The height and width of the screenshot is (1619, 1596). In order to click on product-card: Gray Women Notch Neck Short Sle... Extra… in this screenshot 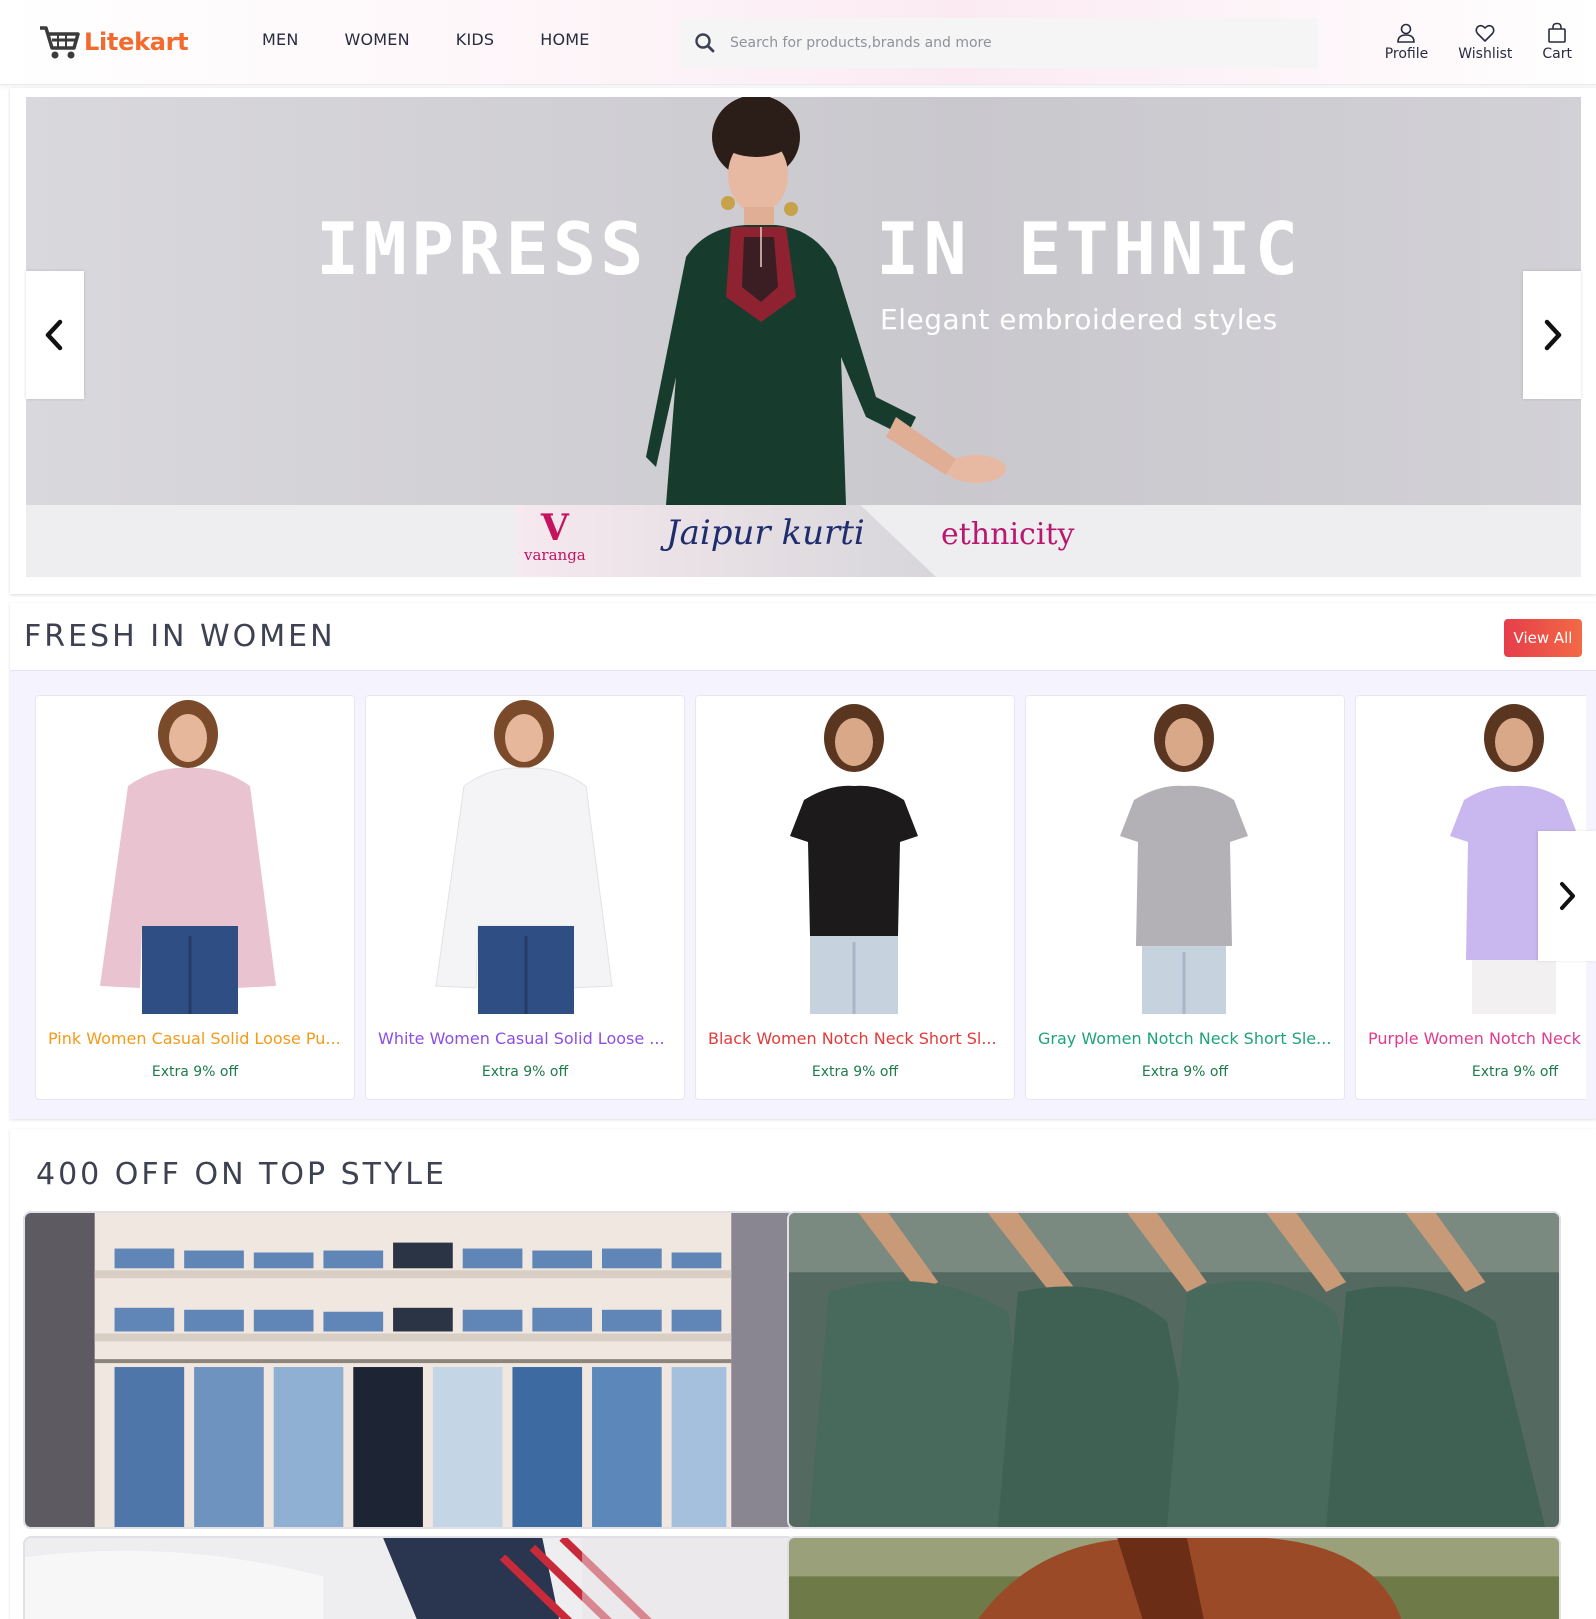, I will do `click(1185, 897)`.